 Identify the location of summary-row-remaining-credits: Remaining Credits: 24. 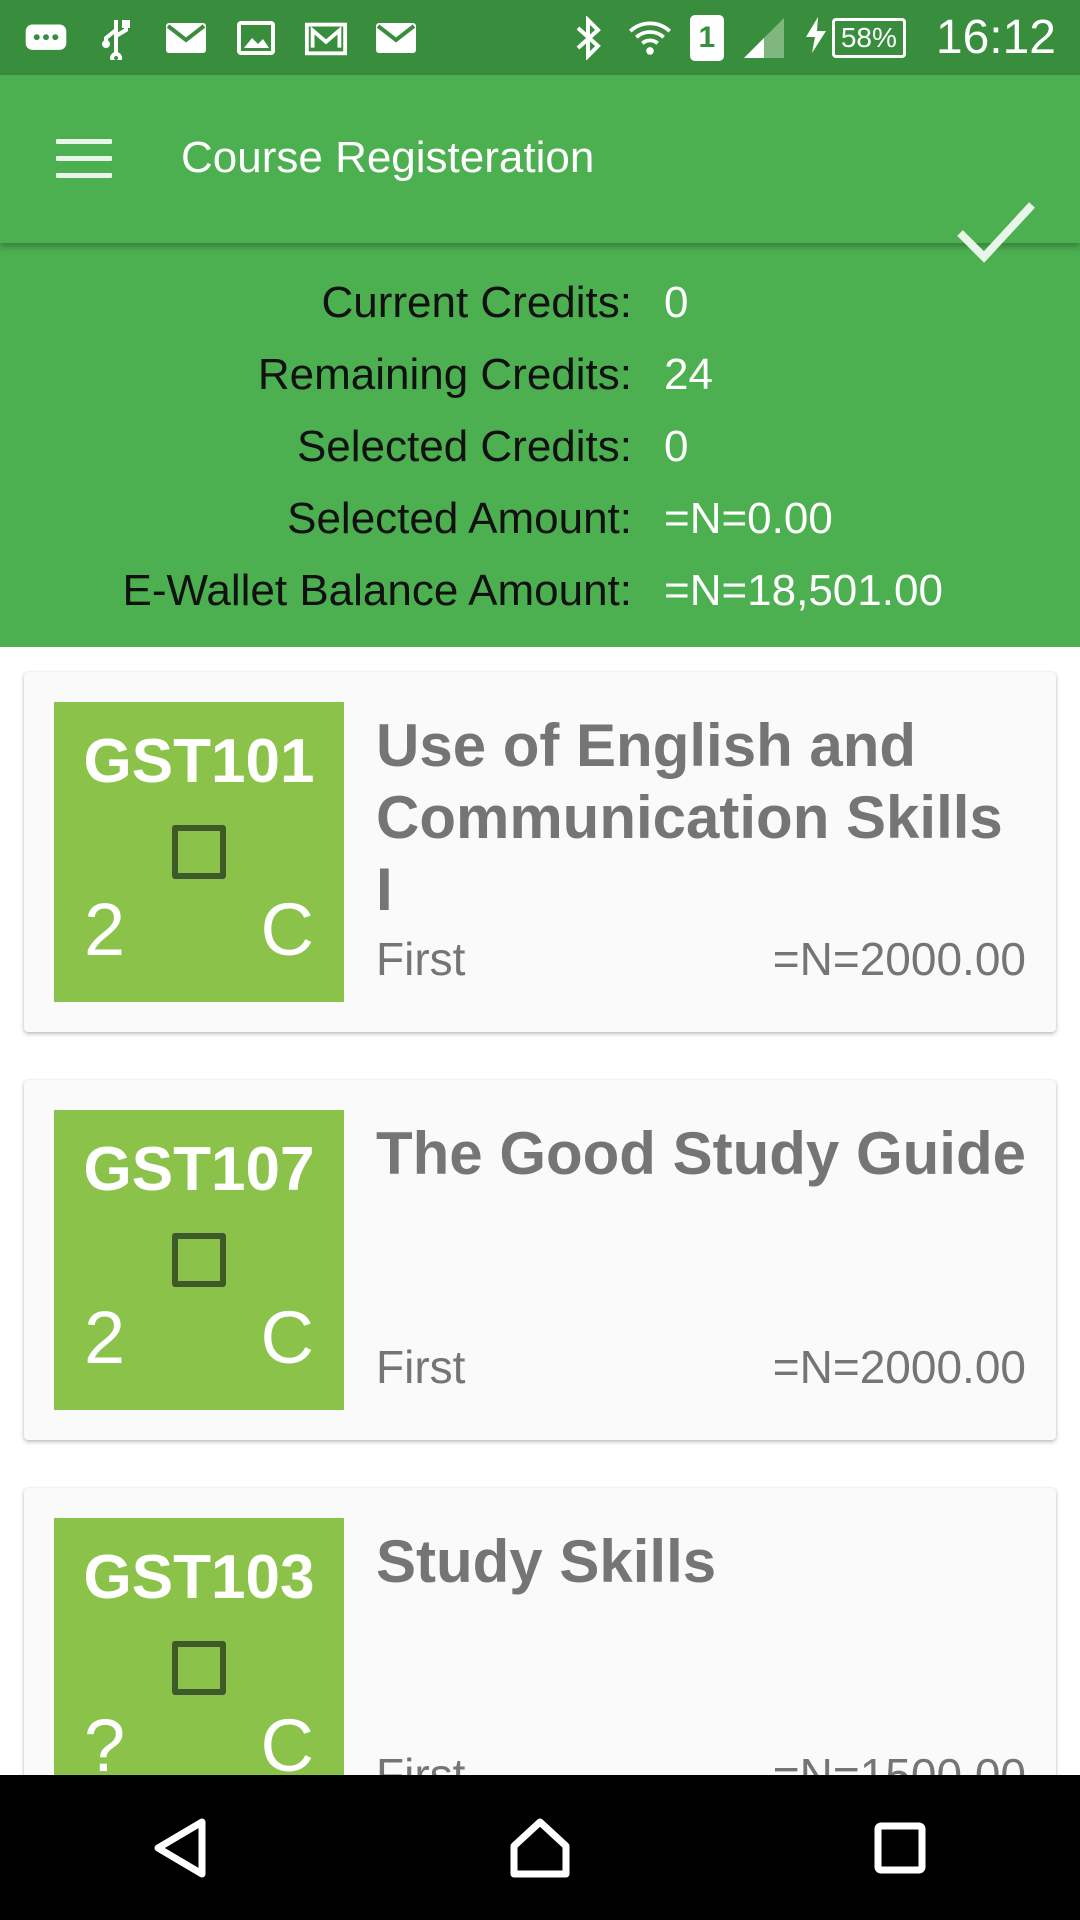
(540, 386).